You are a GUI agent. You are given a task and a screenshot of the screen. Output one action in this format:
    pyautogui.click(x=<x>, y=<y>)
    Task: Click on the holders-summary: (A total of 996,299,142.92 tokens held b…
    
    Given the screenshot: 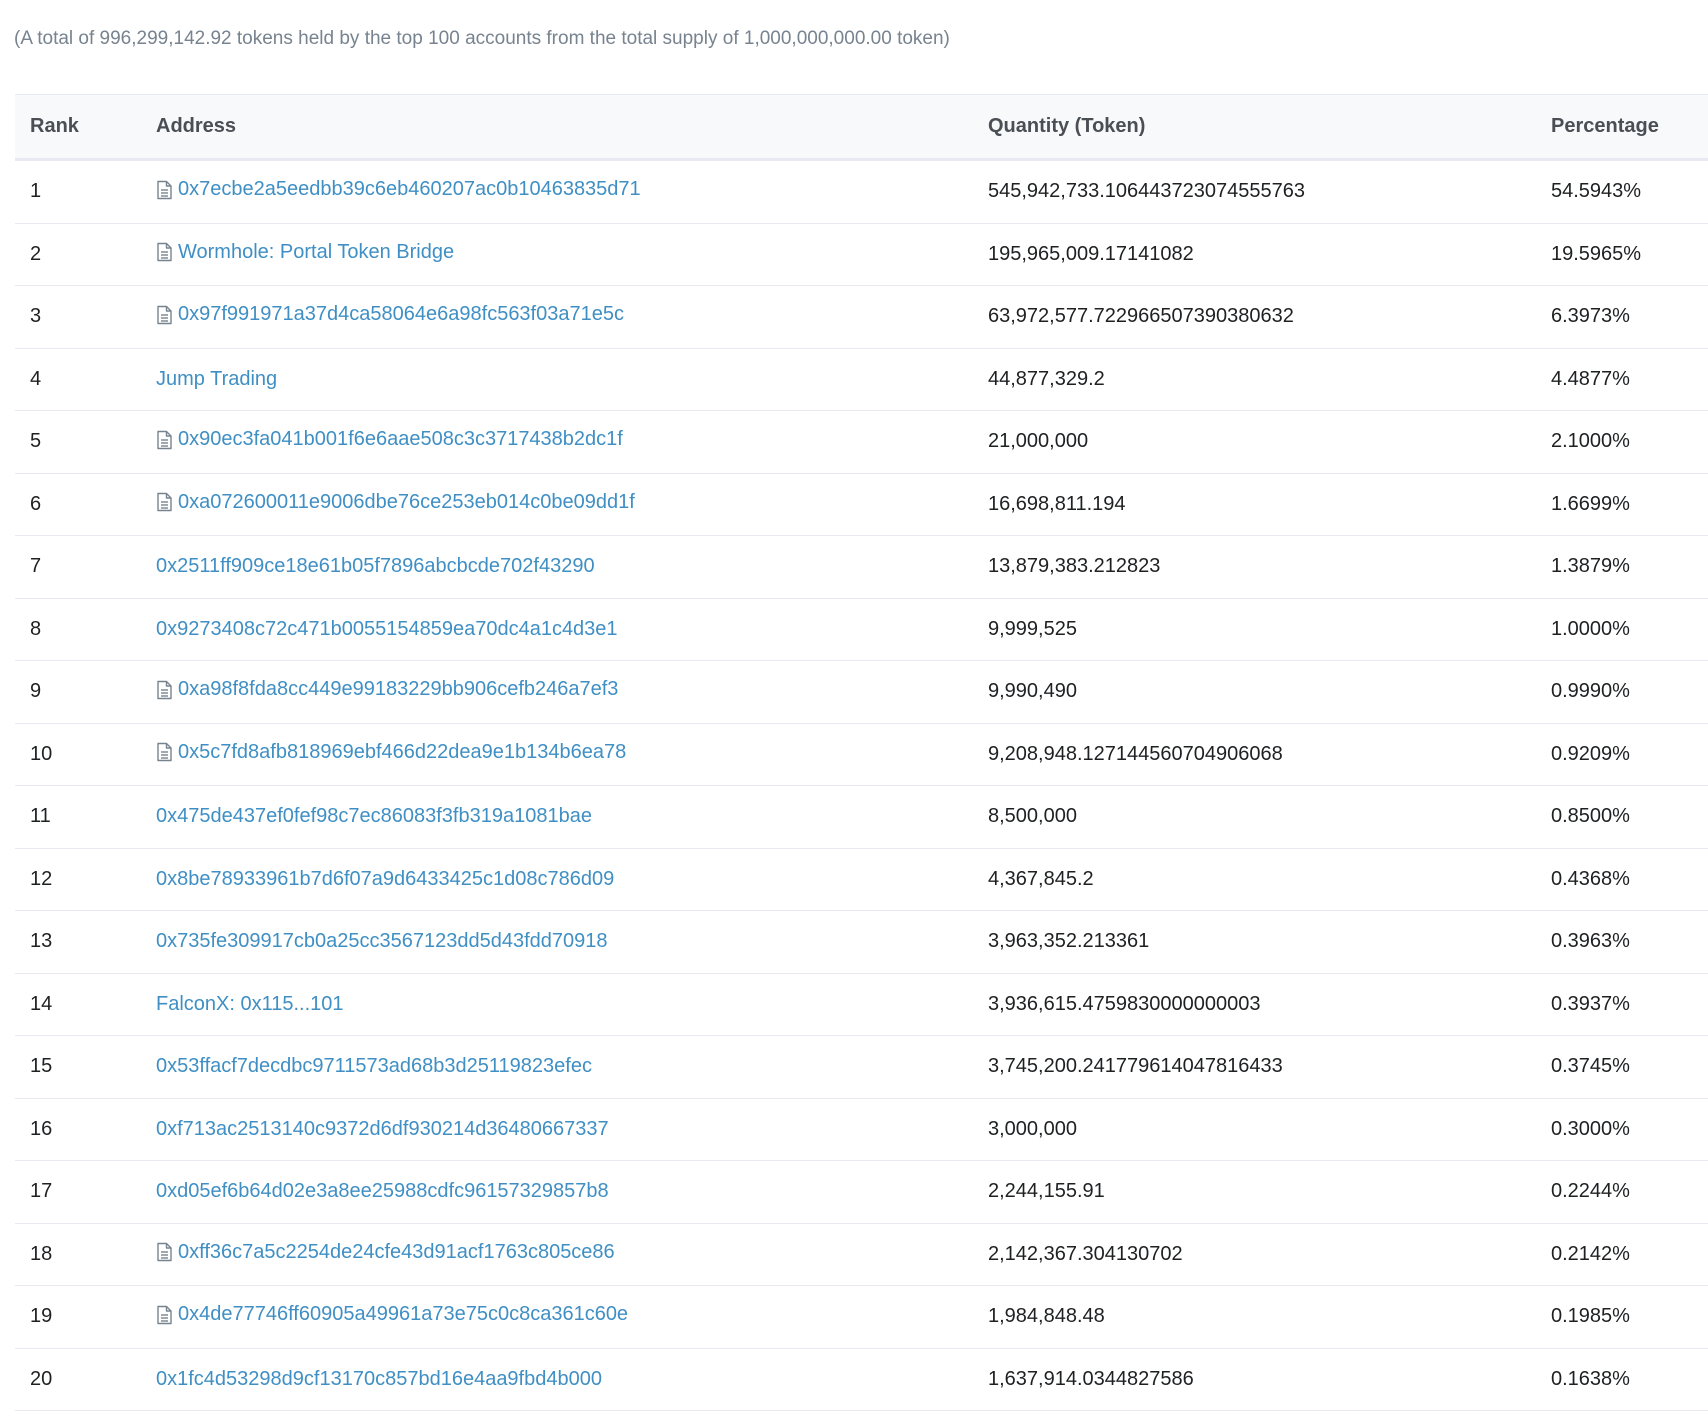 What is the action you would take?
    pyautogui.click(x=482, y=39)
    